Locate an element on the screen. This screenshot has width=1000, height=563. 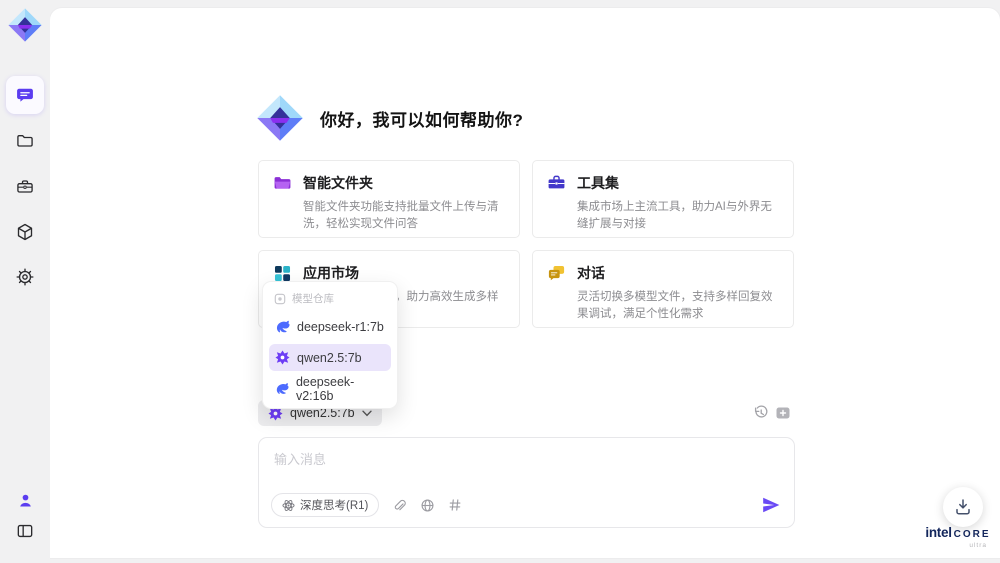
card-smart-folder: 智能文件夹 智能文件夹功能支持批量文件上传与清洗，轻松实现文件问答 is located at coordinates (389, 199).